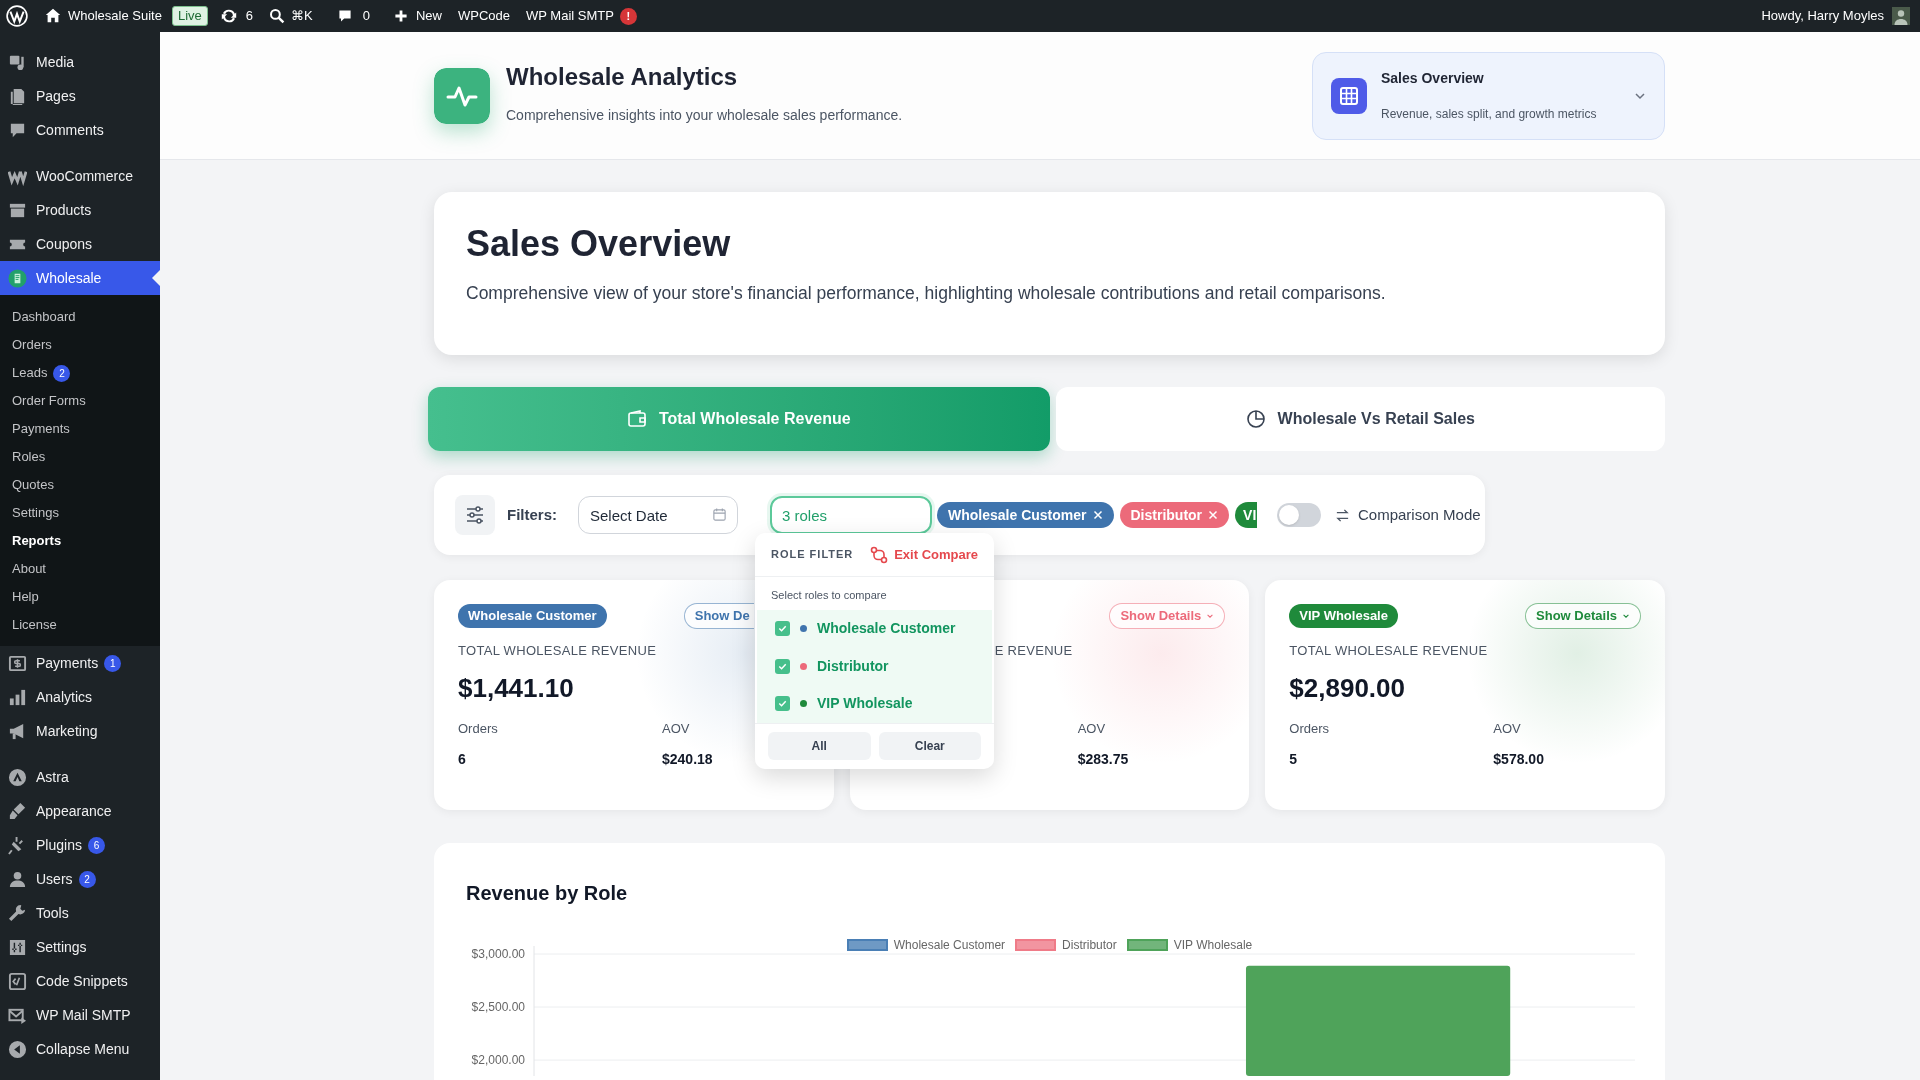 Image resolution: width=1920 pixels, height=1080 pixels. What do you see at coordinates (874, 704) in the screenshot?
I see `role-option: VIP Wholesale` at bounding box center [874, 704].